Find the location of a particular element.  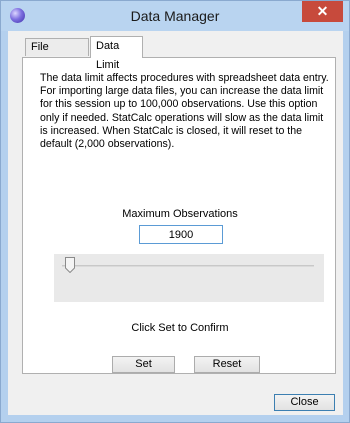

window-title: Data Manager is located at coordinates (175, 16).